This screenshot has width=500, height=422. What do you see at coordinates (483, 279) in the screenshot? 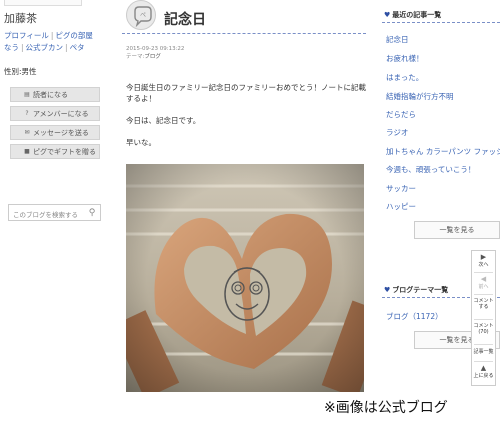
I see `back-icon: ◀` at bounding box center [483, 279].